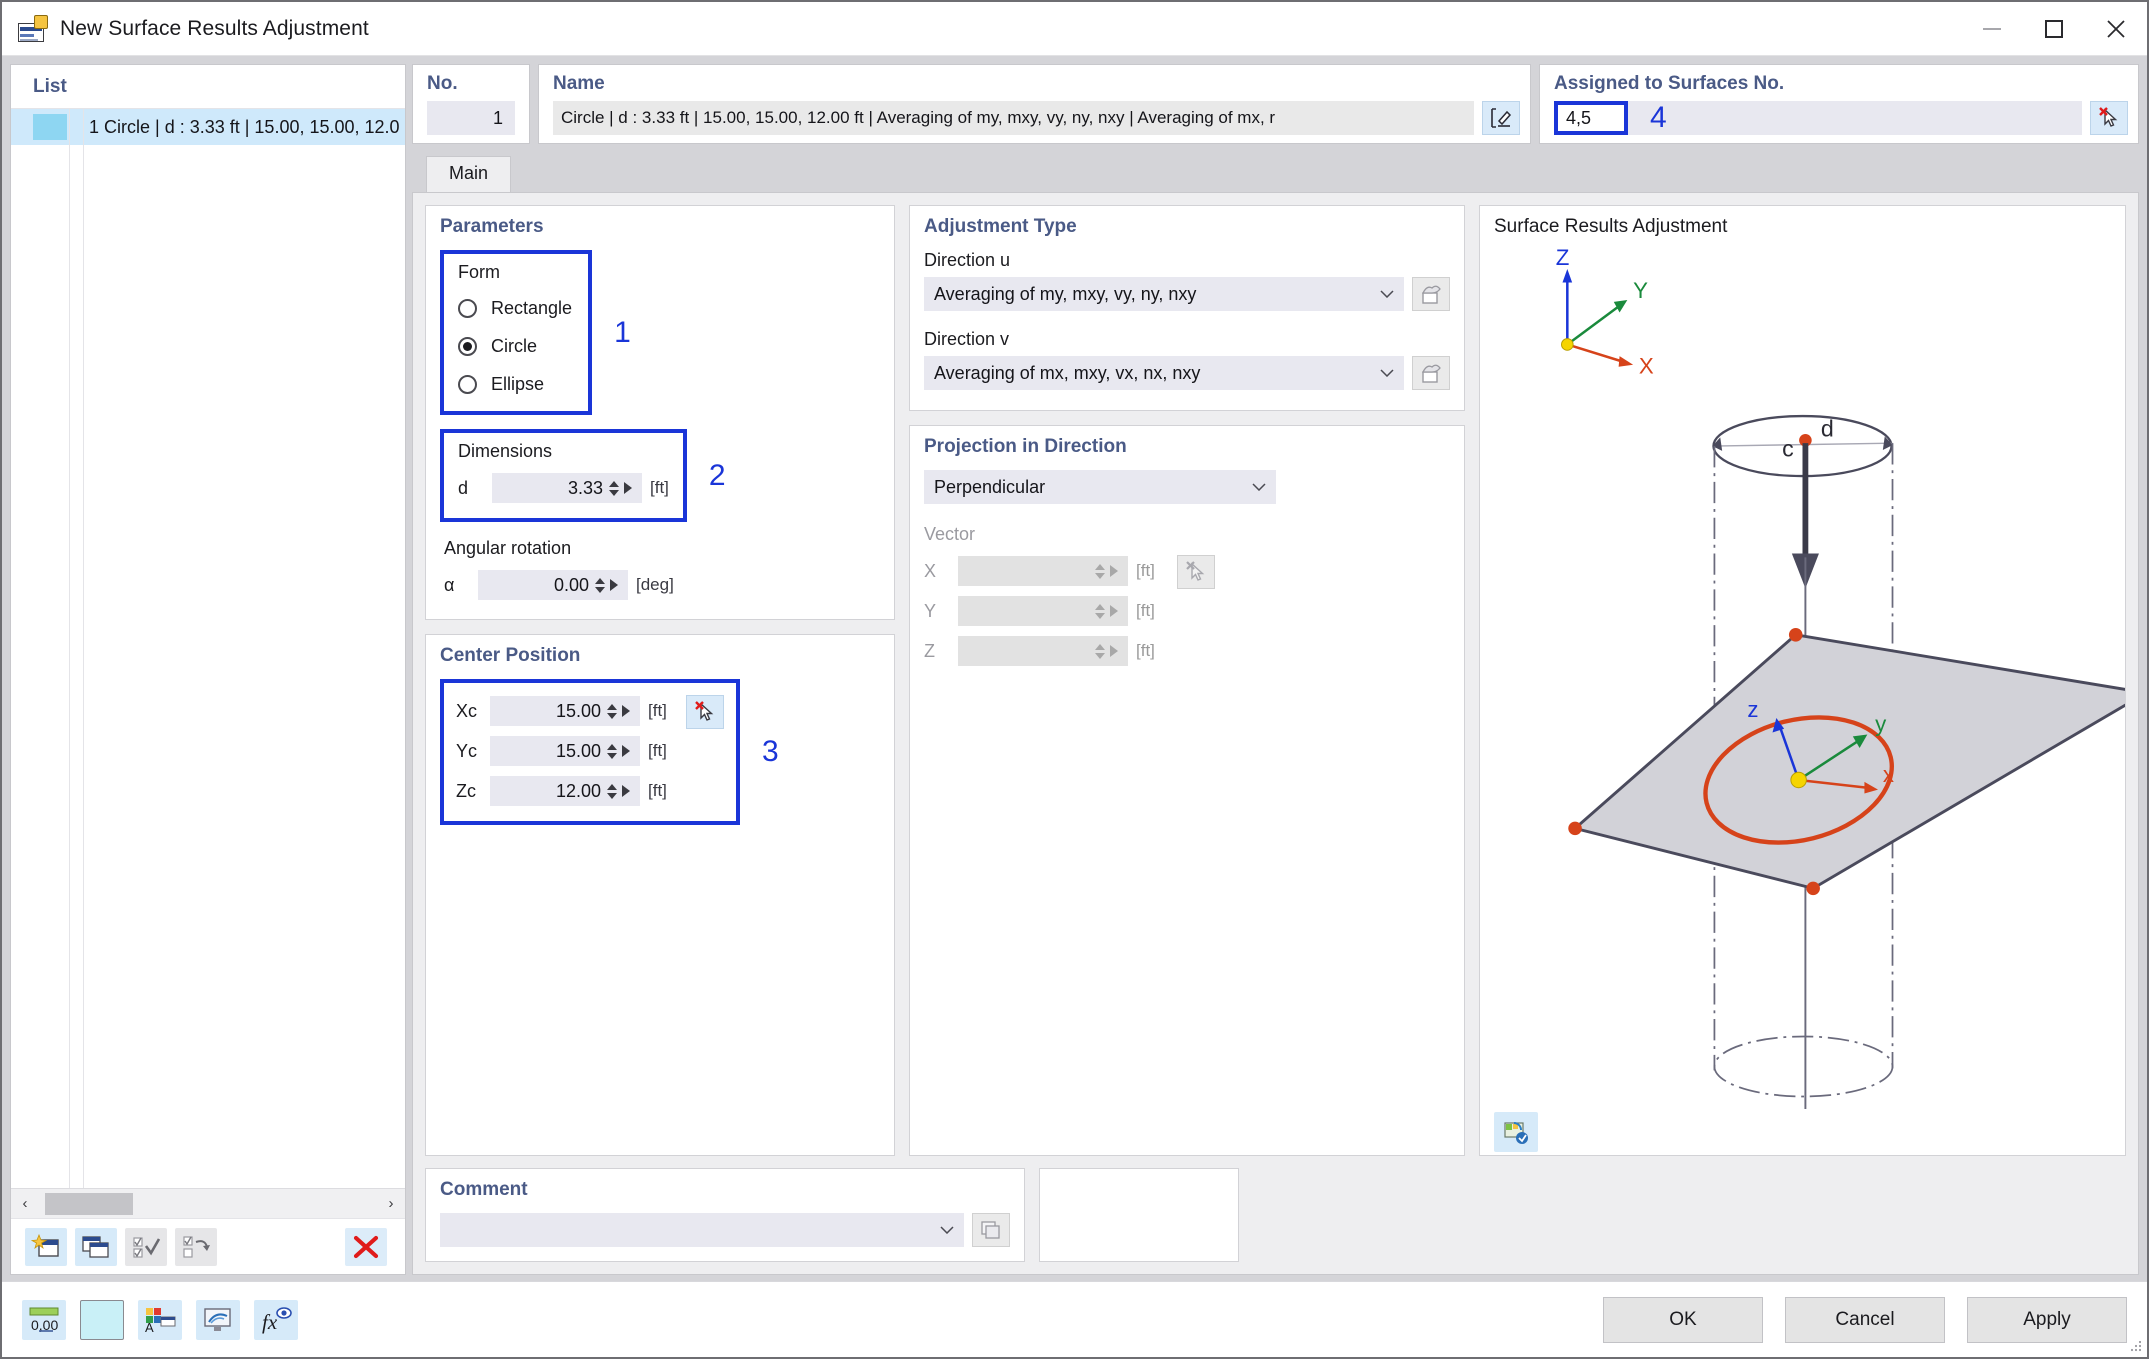  What do you see at coordinates (622, 332) in the screenshot?
I see `callout-1: 1` at bounding box center [622, 332].